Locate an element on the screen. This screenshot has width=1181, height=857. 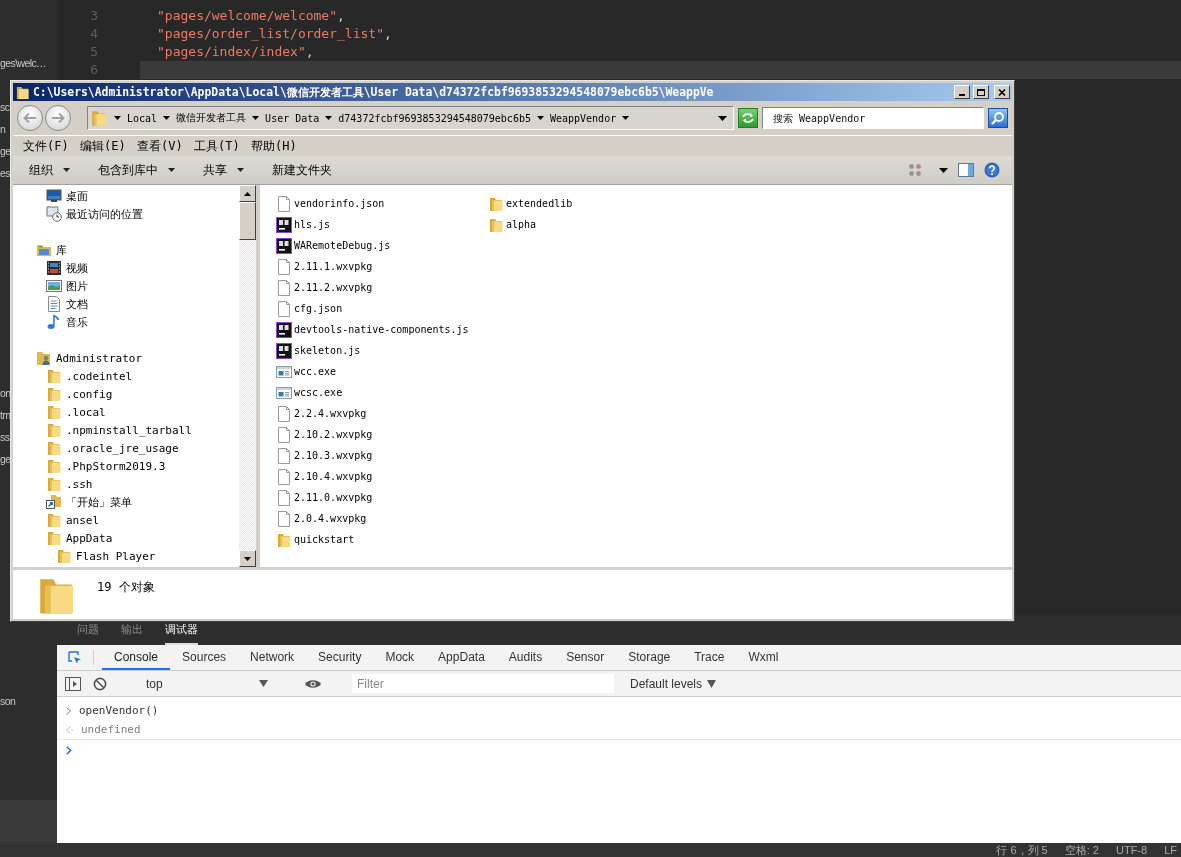
close-button is located at coordinates (1002, 92).